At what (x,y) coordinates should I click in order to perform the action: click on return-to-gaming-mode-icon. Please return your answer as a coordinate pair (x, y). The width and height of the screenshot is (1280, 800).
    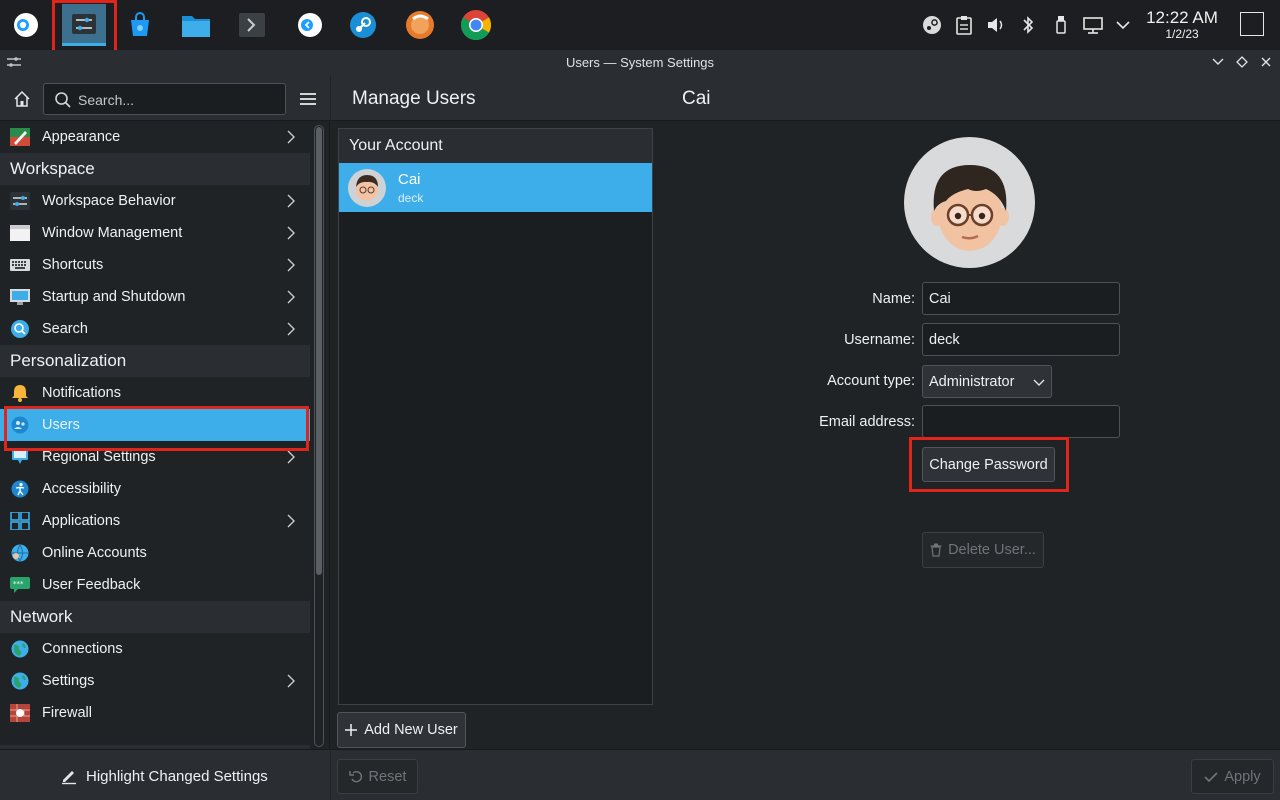
    Looking at the image, I should click on (310, 25).